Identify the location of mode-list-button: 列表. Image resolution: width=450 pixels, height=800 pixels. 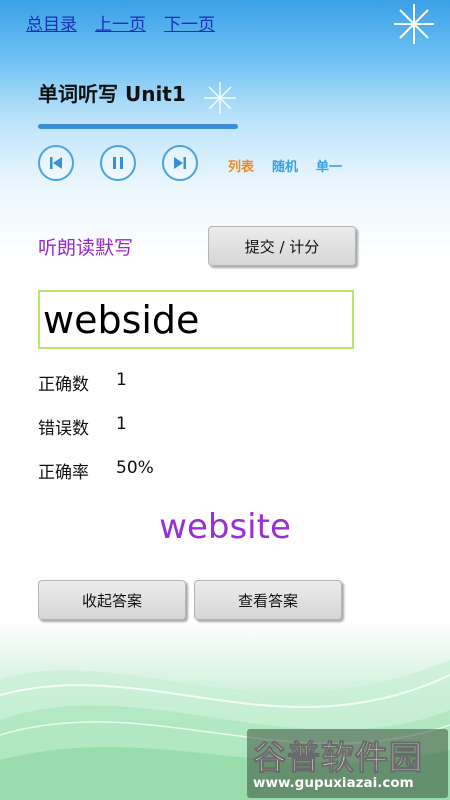
(241, 165).